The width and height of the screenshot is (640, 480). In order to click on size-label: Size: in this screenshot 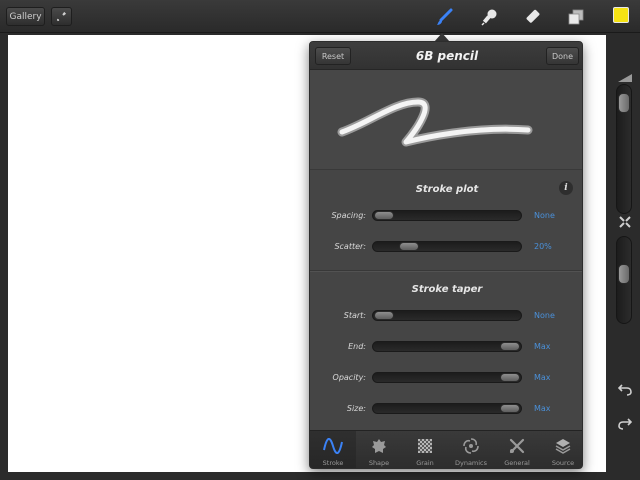, I will do `click(356, 408)`.